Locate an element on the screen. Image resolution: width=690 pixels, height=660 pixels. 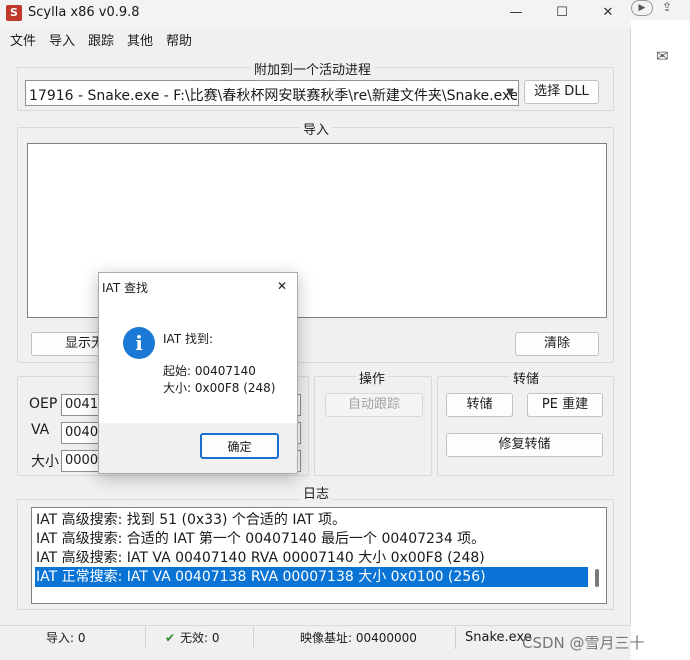
menu-trace: 跟踪 is located at coordinates (101, 39).